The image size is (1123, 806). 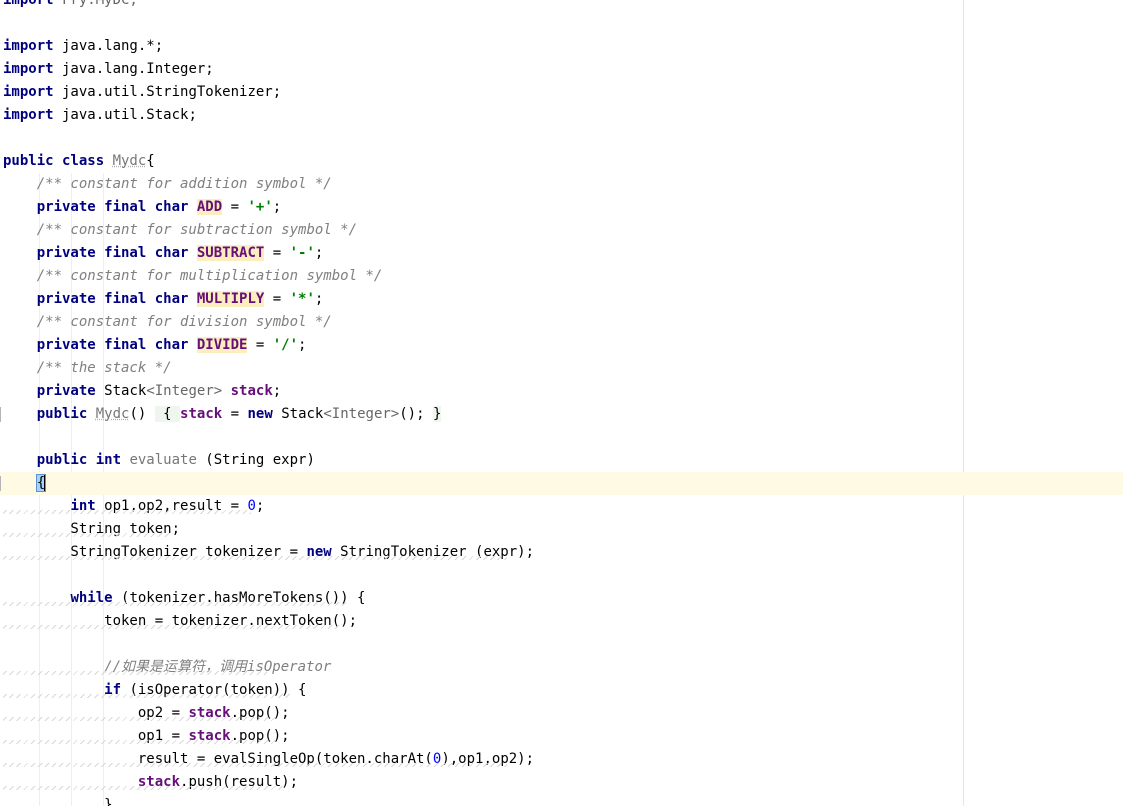 What do you see at coordinates (561, 253) in the screenshot?
I see `code-line: private final char SUBTRACT = '-';` at bounding box center [561, 253].